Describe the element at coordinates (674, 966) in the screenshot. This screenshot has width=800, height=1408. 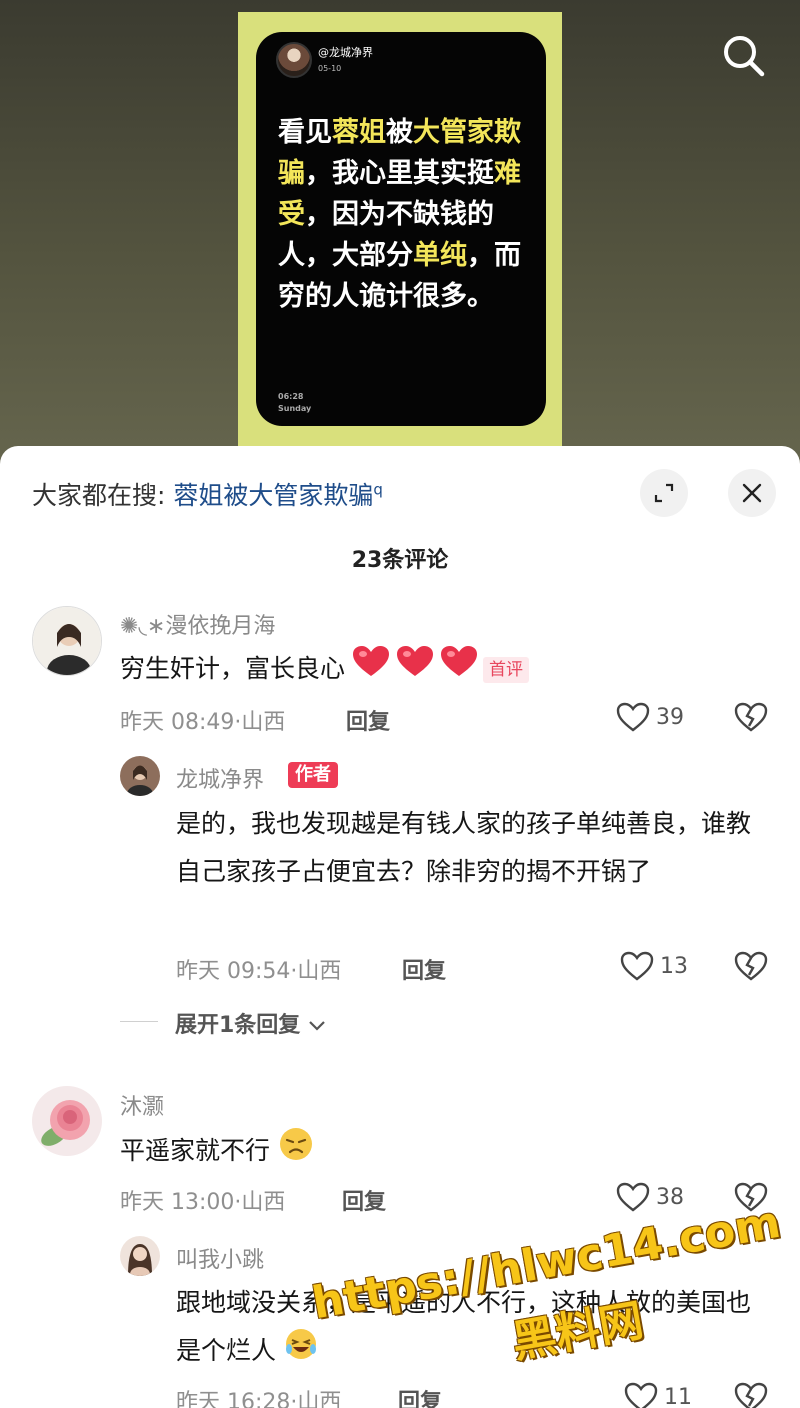
I see `like-count: 13` at that location.